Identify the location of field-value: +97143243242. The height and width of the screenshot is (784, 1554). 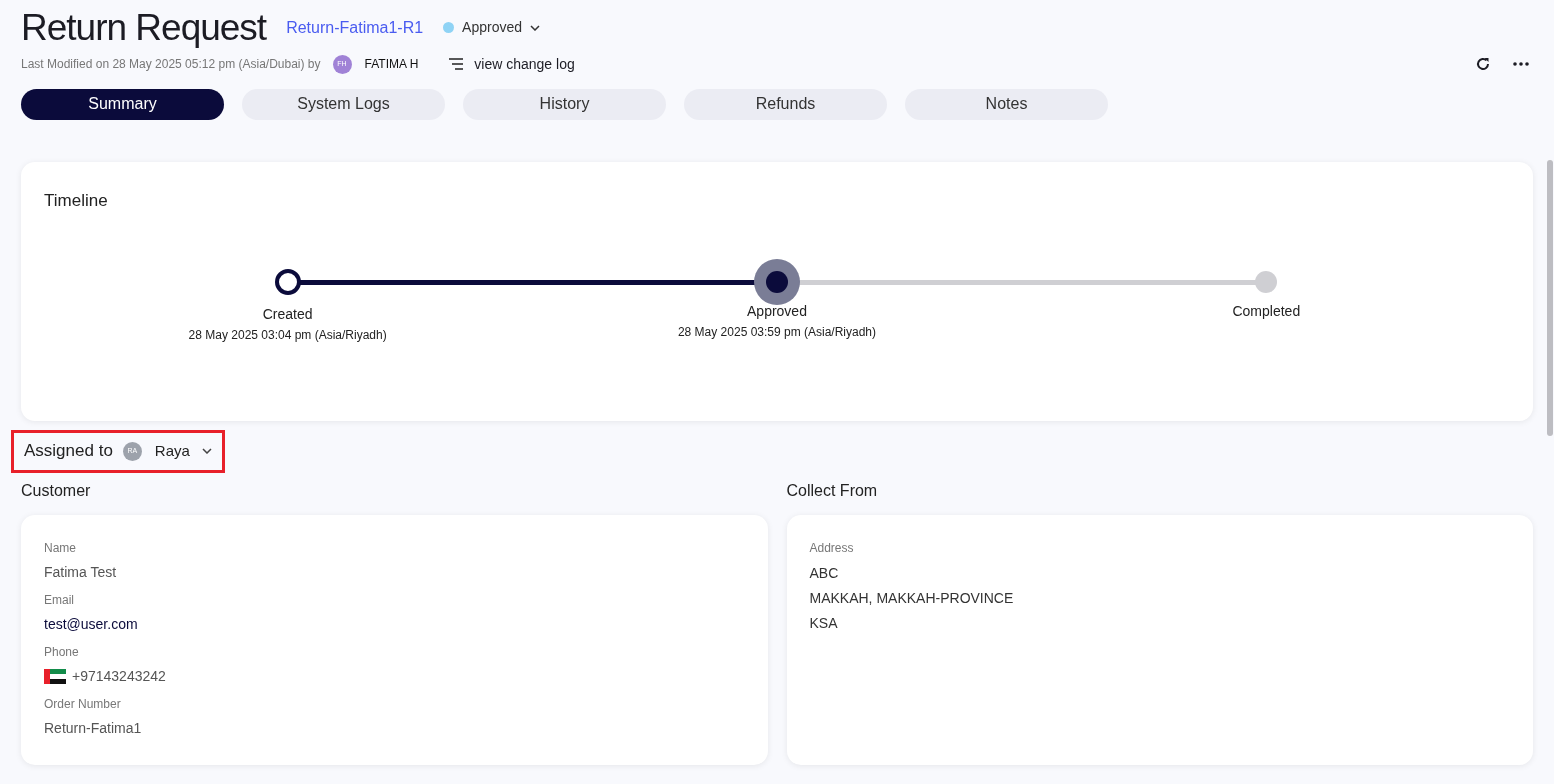
(119, 676).